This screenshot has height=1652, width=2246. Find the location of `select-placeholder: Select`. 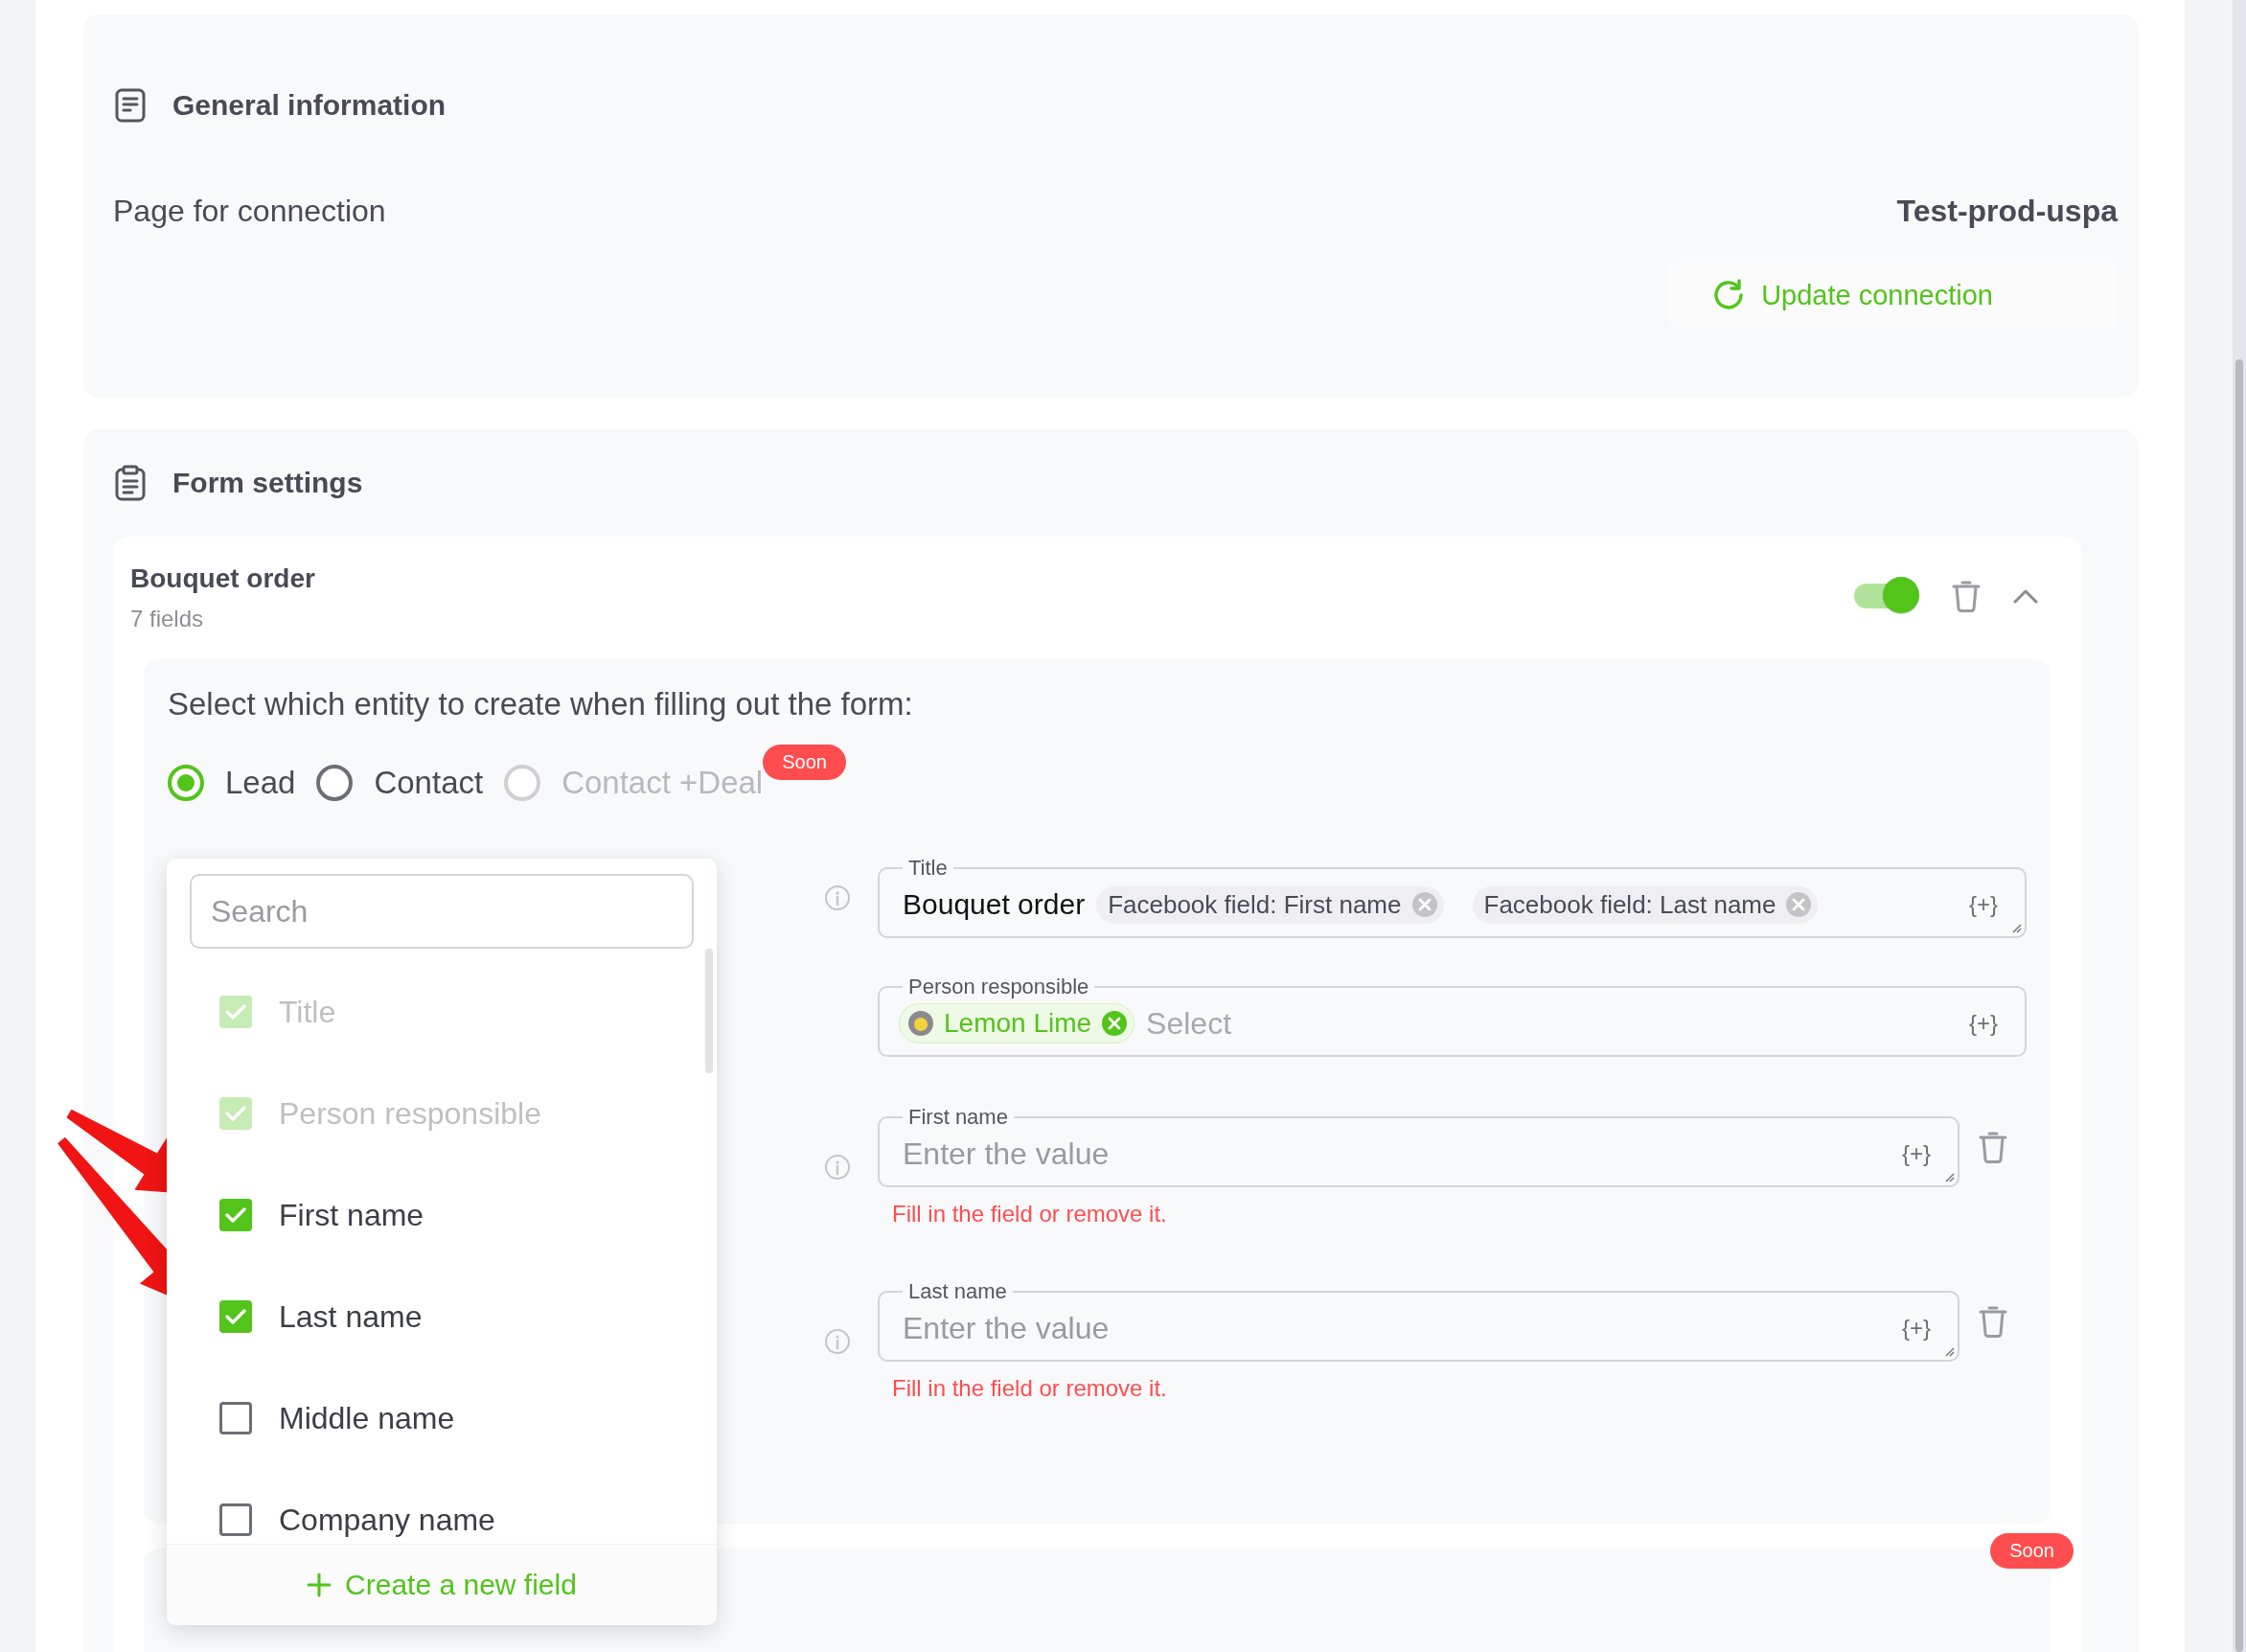

select-placeholder: Select is located at coordinates (1189, 1023).